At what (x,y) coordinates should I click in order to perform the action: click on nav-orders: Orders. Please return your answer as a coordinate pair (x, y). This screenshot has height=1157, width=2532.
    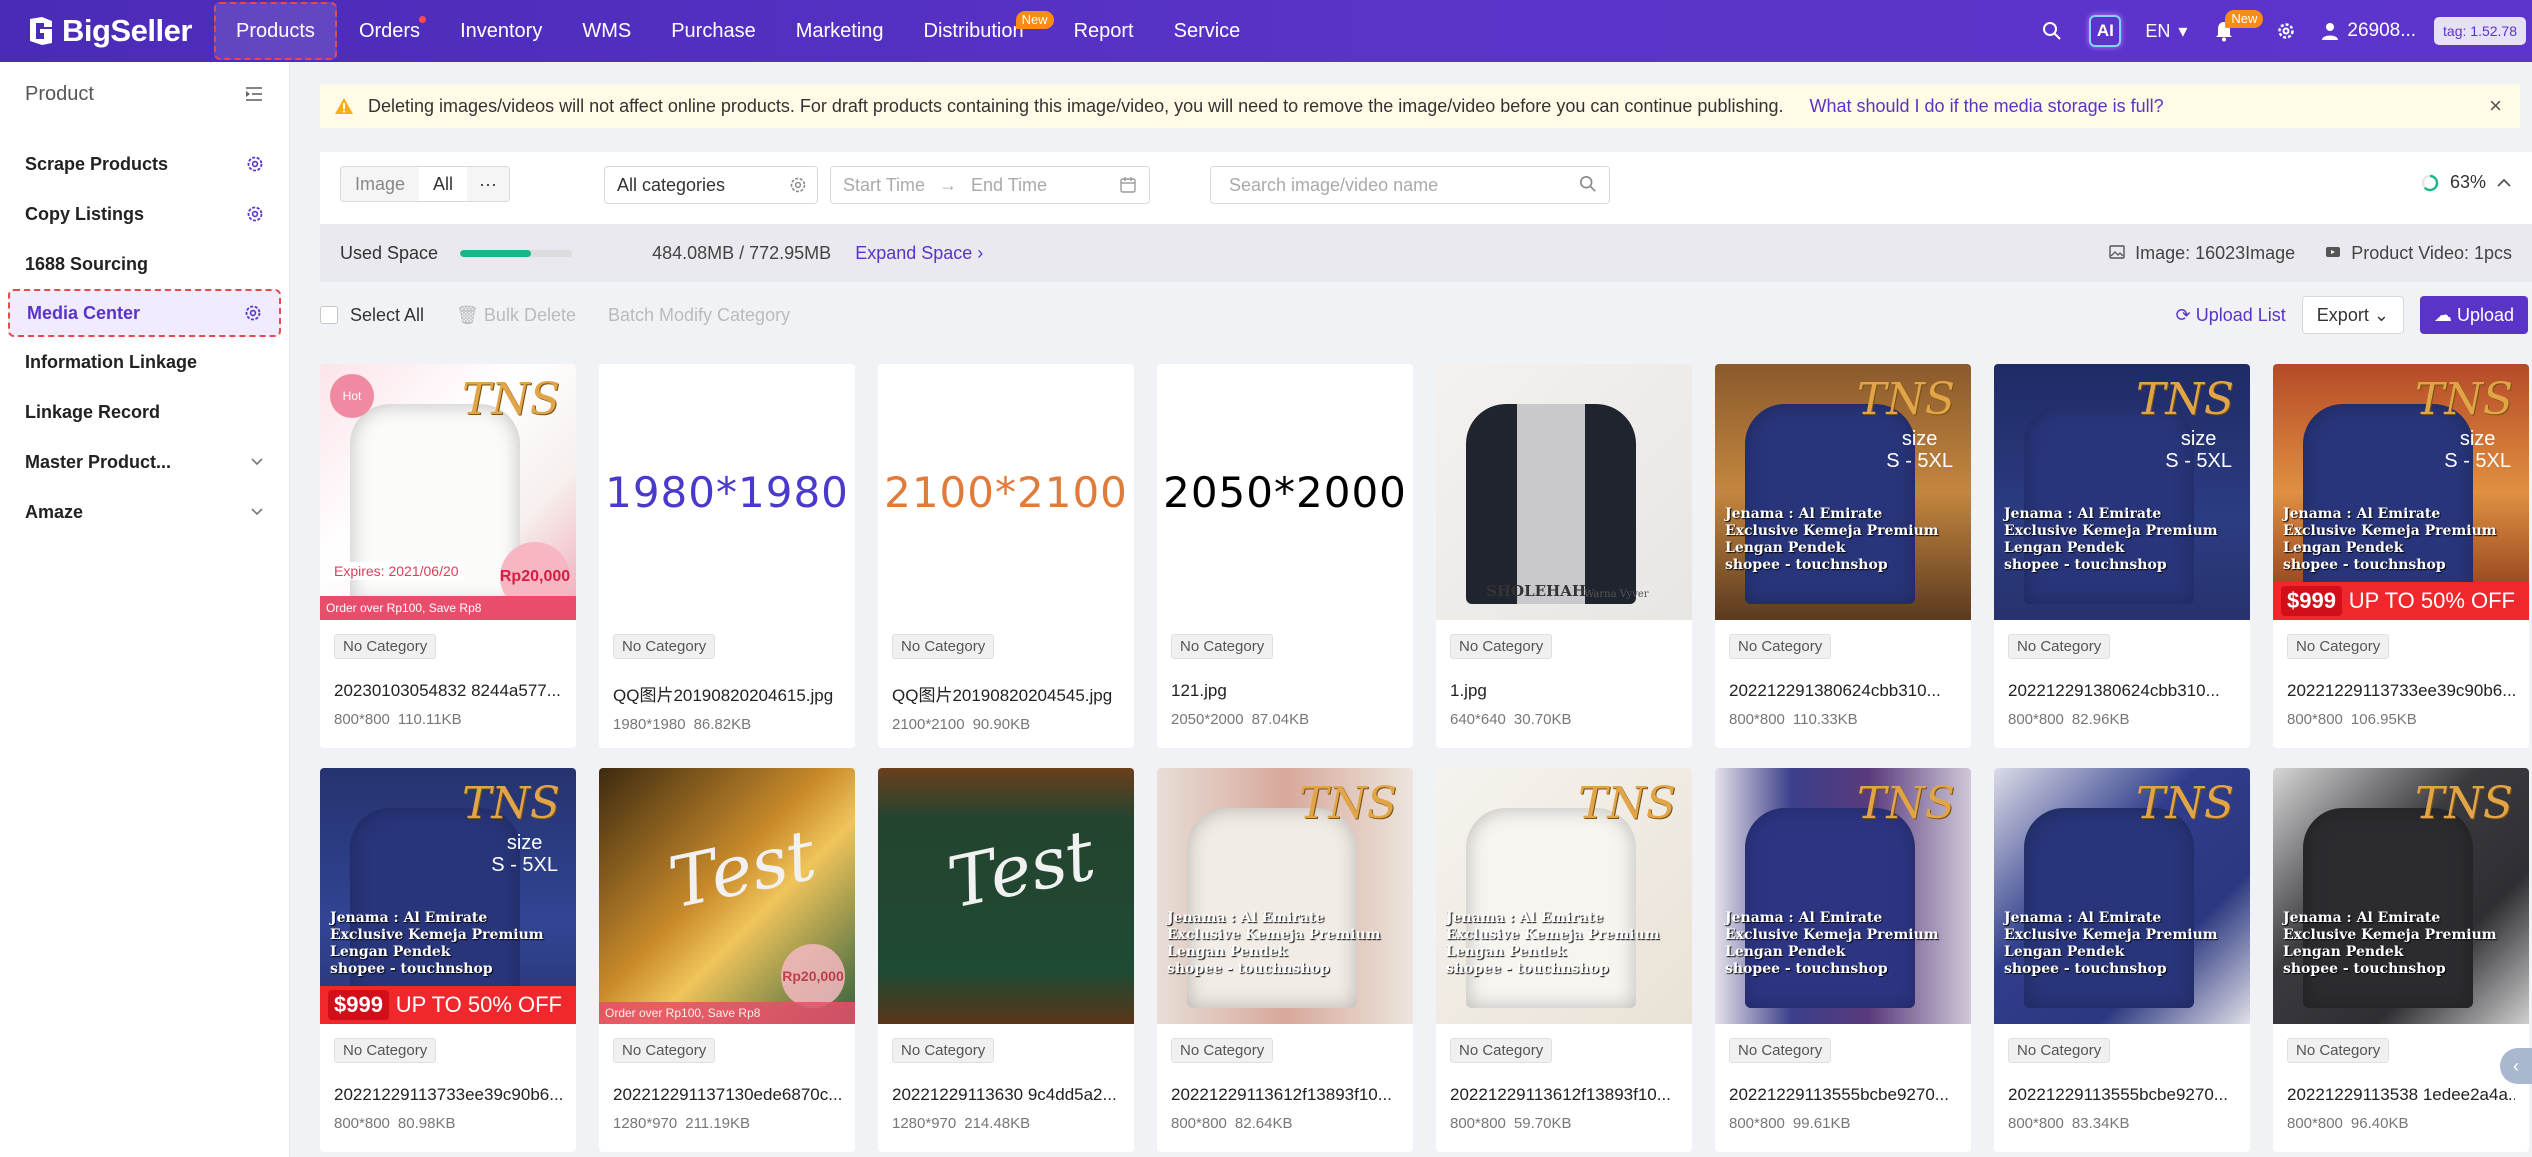
    Looking at the image, I should click on (389, 31).